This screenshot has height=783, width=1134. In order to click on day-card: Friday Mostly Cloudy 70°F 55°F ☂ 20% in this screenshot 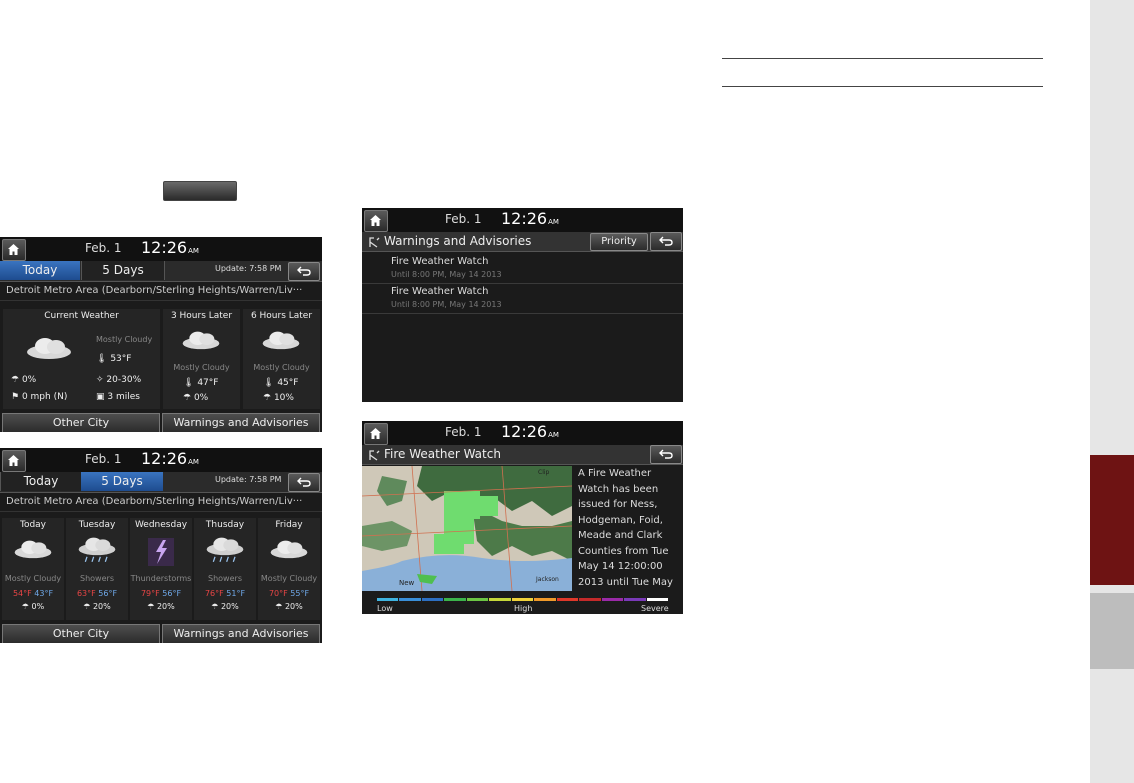, I will do `click(289, 569)`.